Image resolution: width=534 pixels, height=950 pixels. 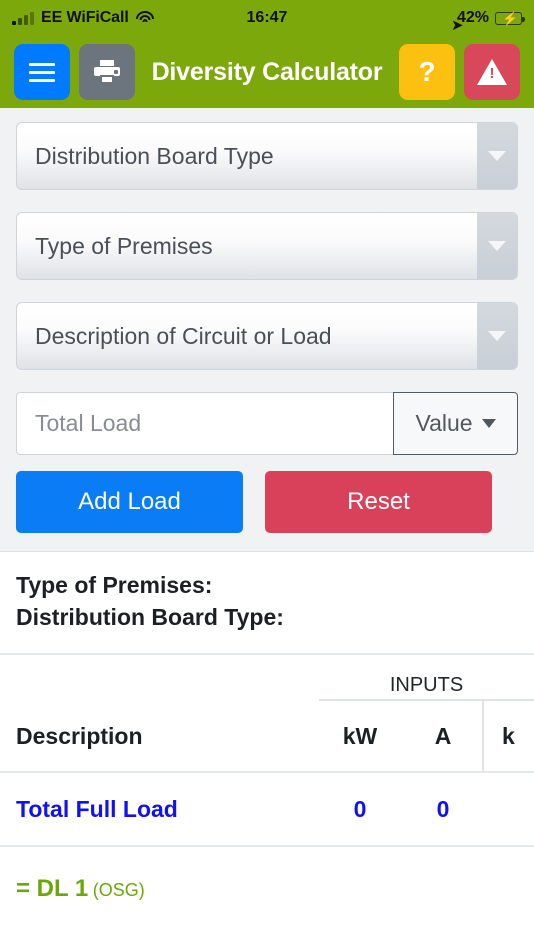 What do you see at coordinates (267, 875) in the screenshot?
I see `diversified-load-row: = DL 1 (OSG)` at bounding box center [267, 875].